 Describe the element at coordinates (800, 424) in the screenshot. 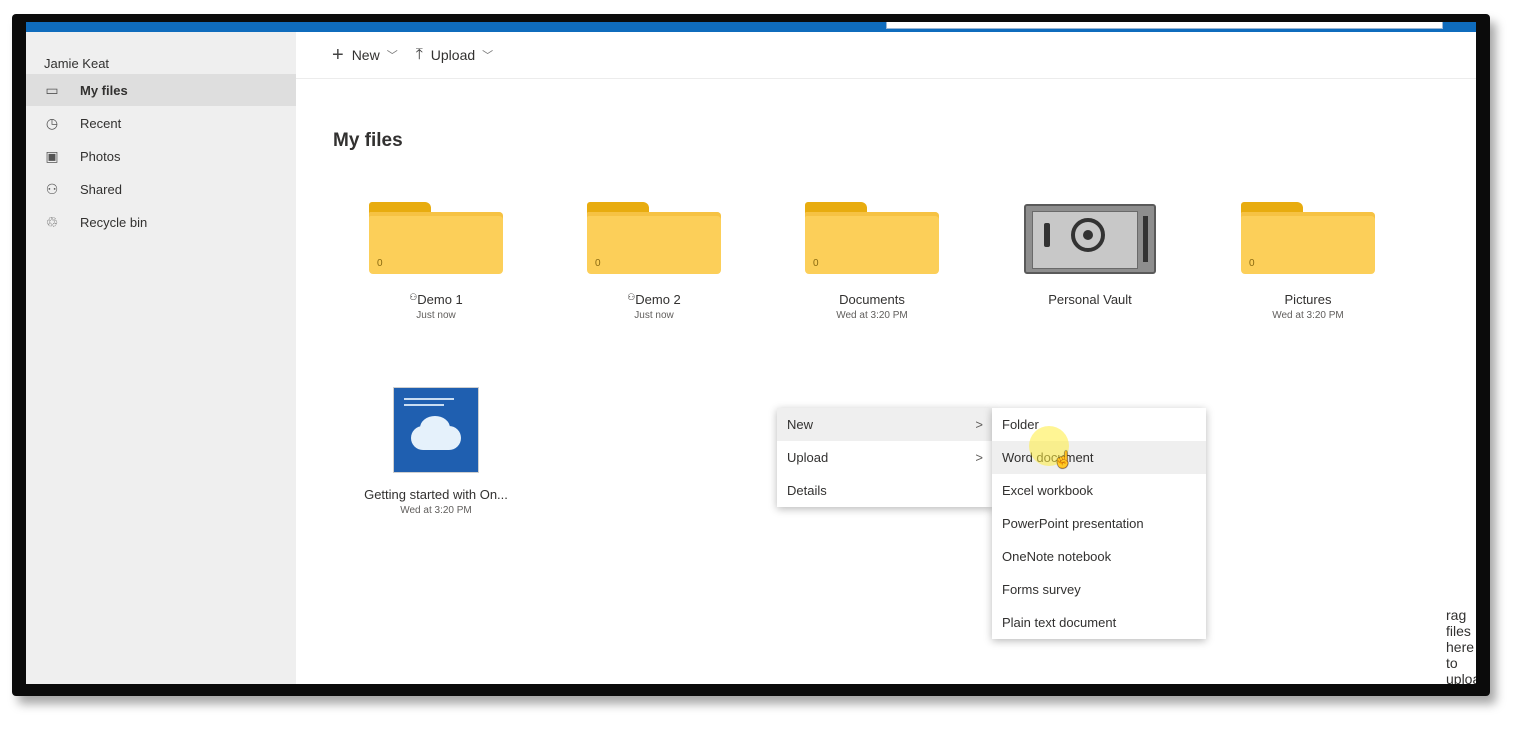

I see `menu-item-label: New` at that location.